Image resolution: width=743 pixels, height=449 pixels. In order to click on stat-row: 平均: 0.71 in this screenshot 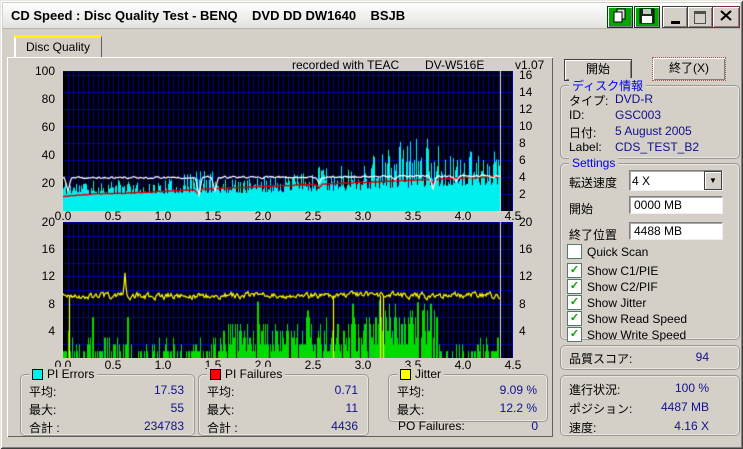, I will do `click(282, 391)`.